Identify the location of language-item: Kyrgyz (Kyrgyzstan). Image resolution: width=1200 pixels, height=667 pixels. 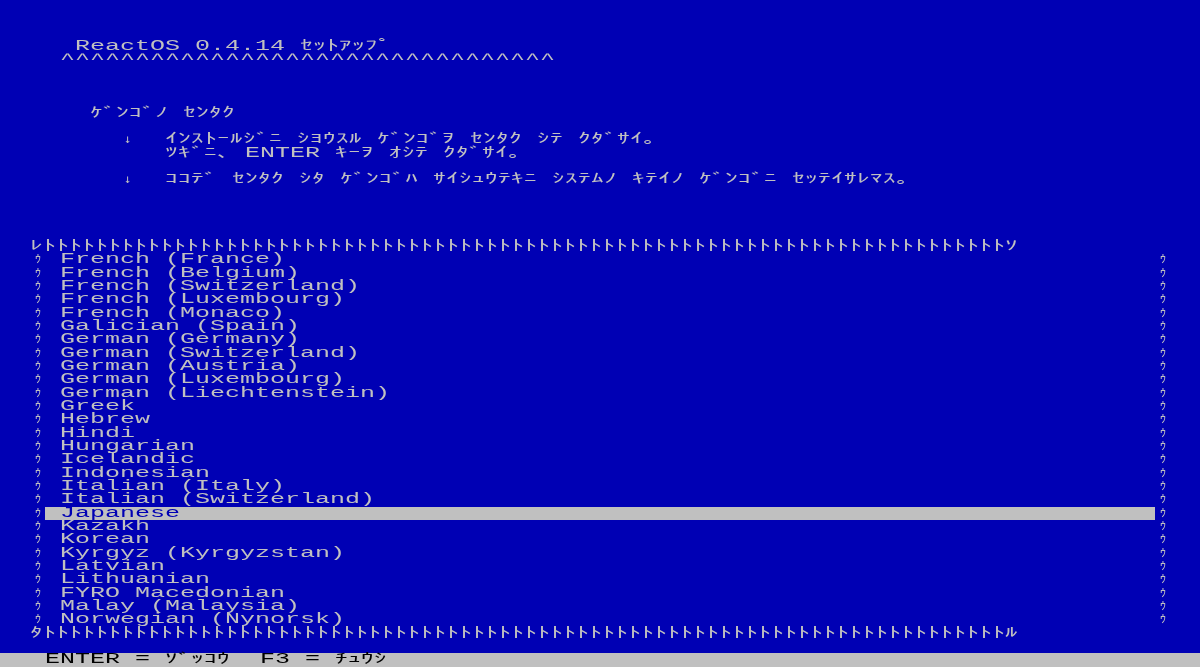
(600, 553).